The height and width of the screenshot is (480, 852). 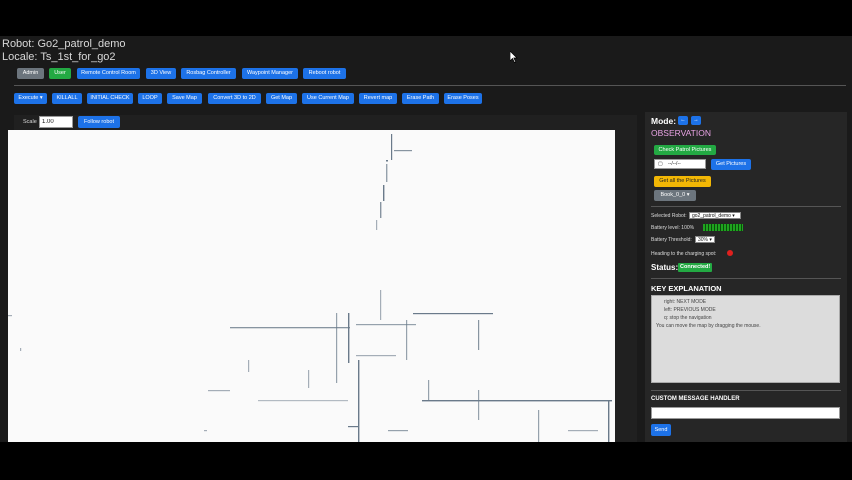 What do you see at coordinates (30, 122) in the screenshot?
I see `scale-label: Scale` at bounding box center [30, 122].